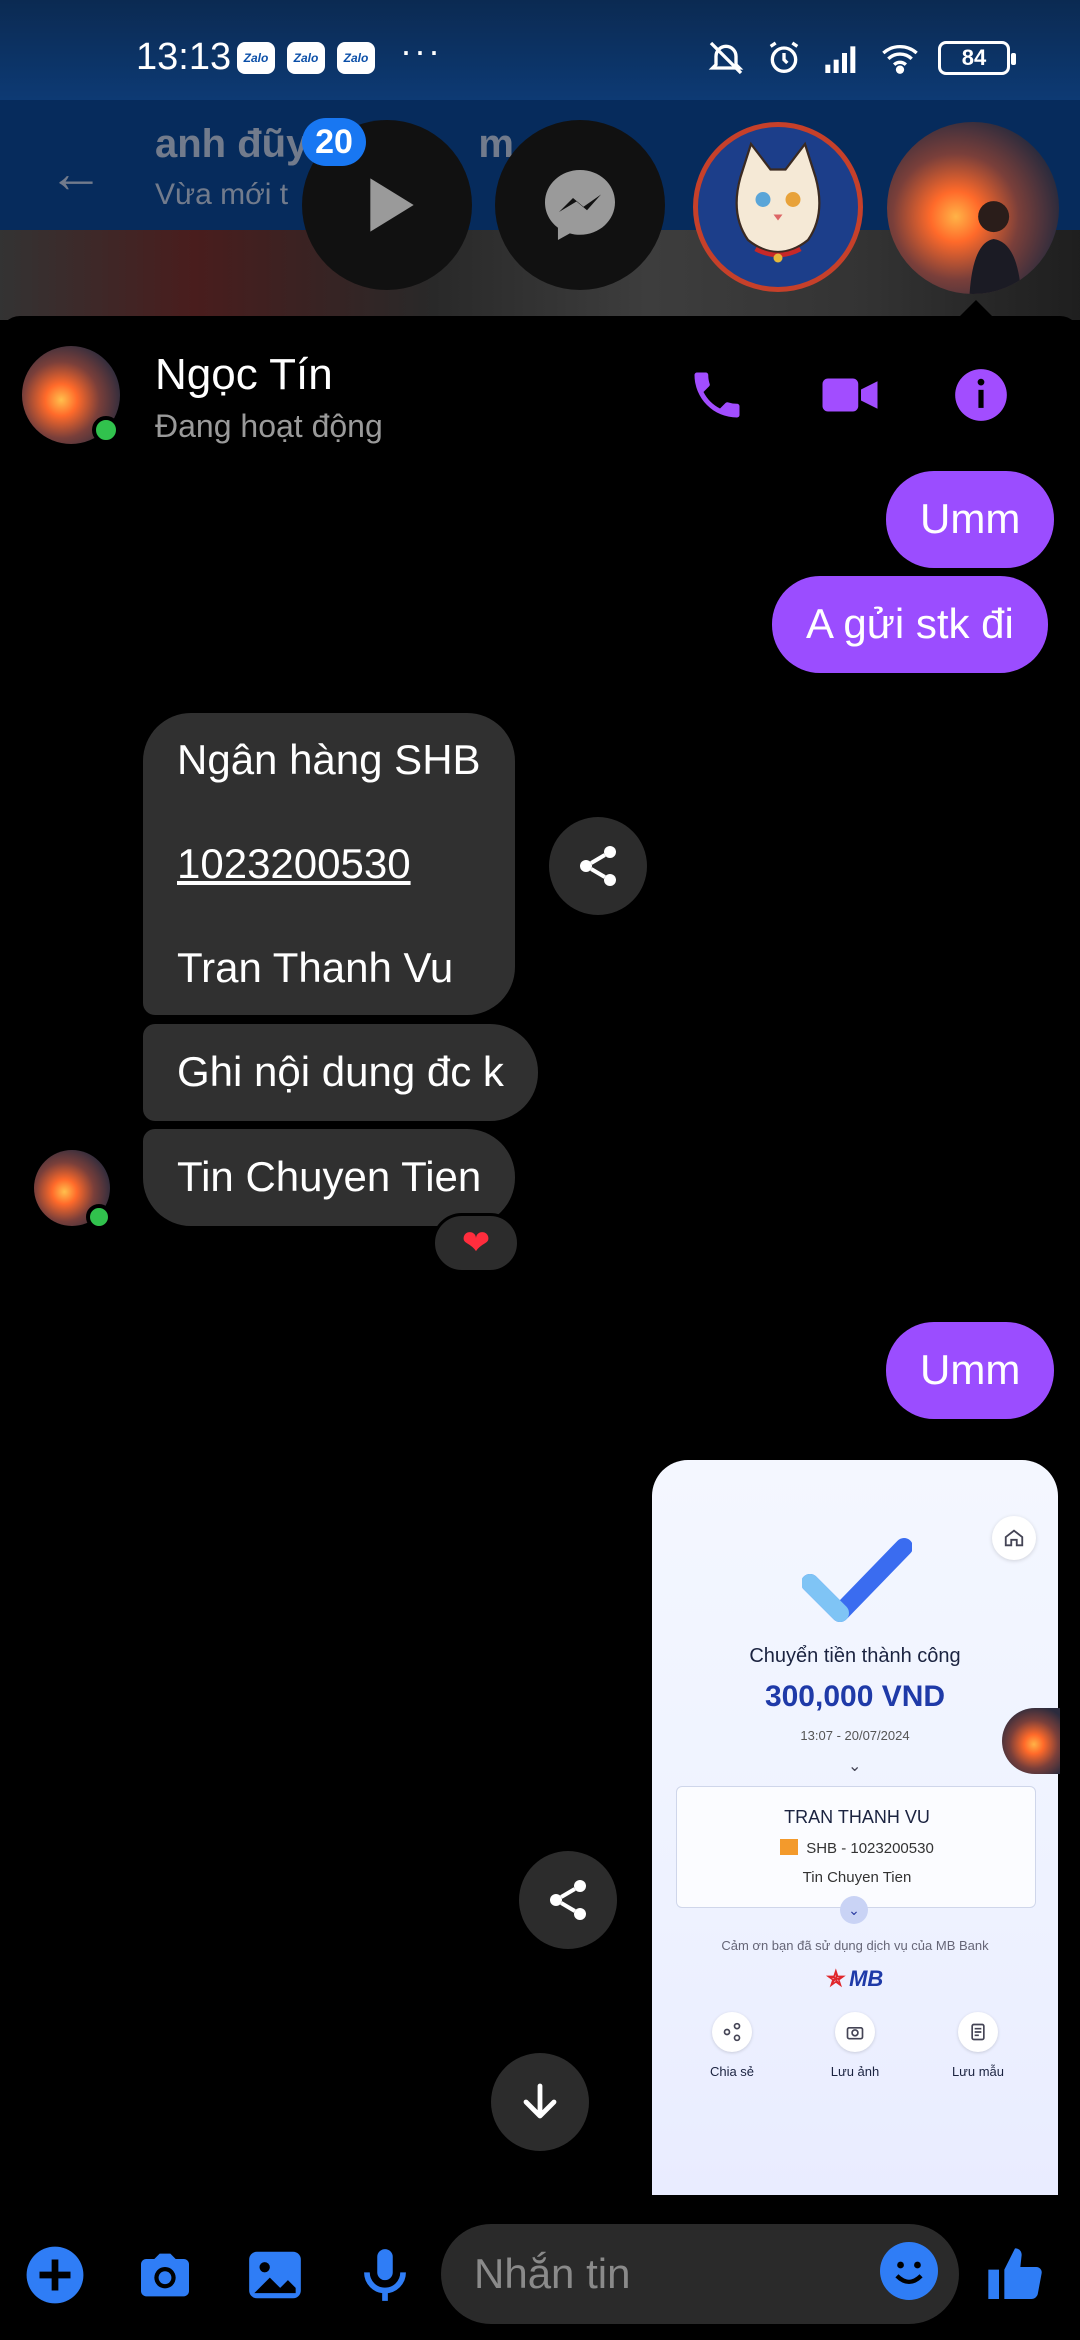  What do you see at coordinates (334, 142) in the screenshot?
I see `unread-badge: 20` at bounding box center [334, 142].